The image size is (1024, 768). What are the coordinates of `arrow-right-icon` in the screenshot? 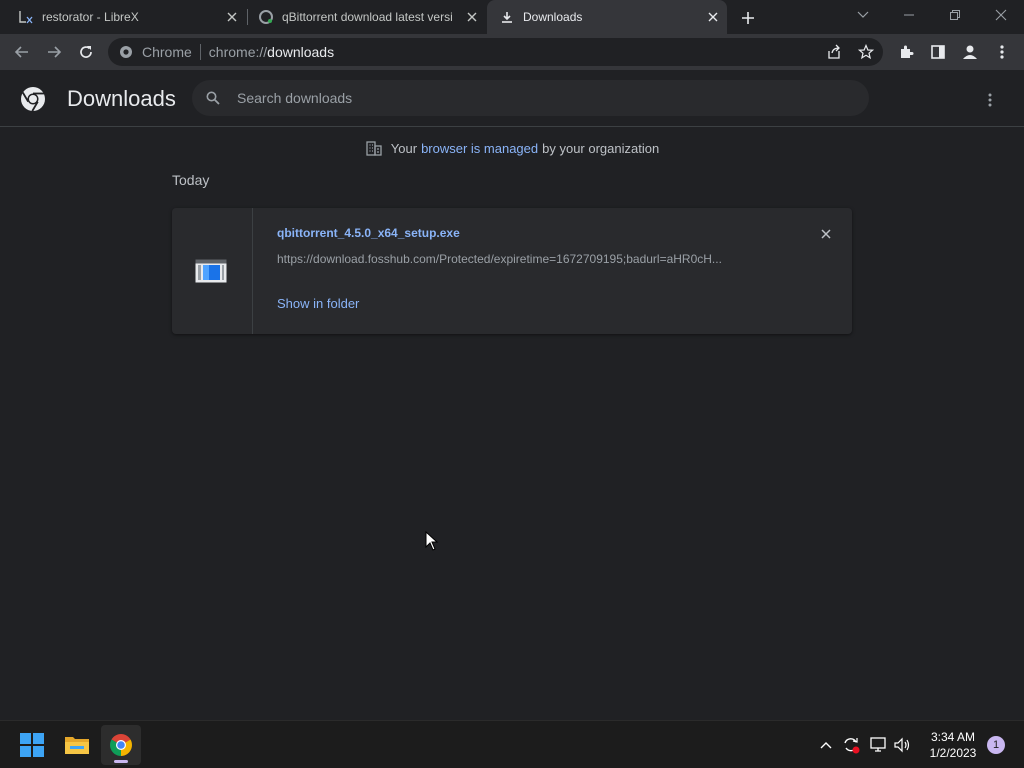 It's located at (55, 52).